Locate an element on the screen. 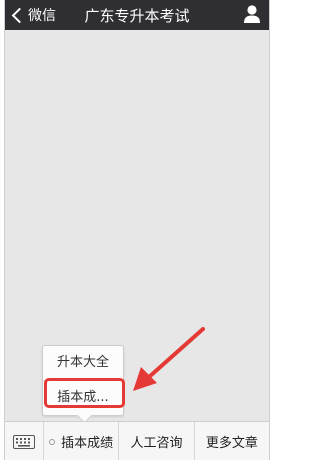  keyboard-icon is located at coordinates (24, 441).